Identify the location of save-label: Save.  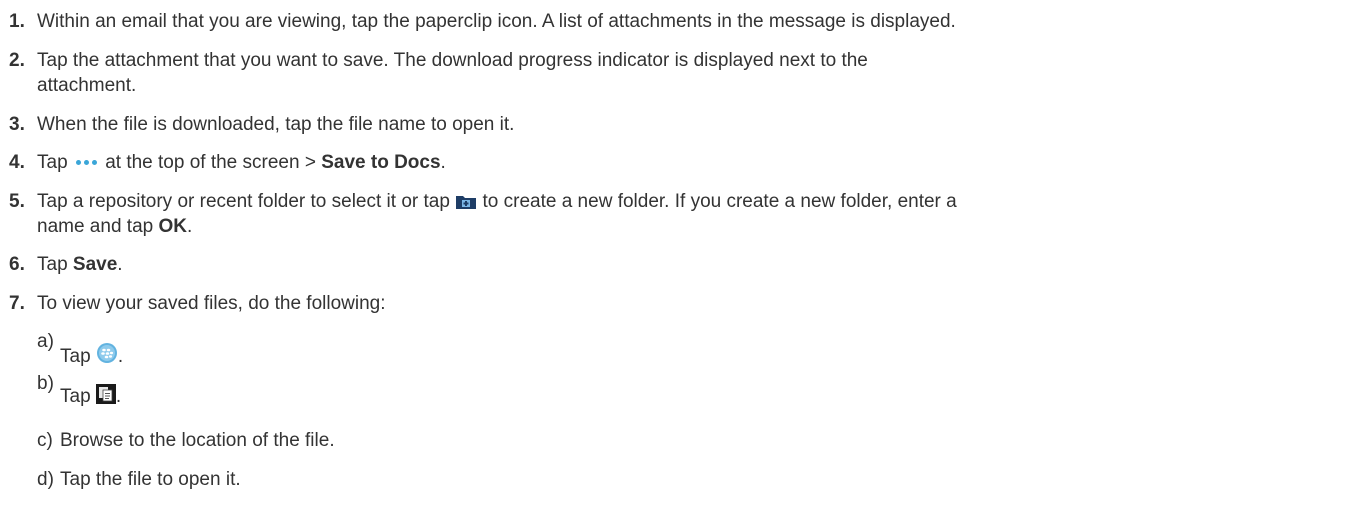
(95, 264).